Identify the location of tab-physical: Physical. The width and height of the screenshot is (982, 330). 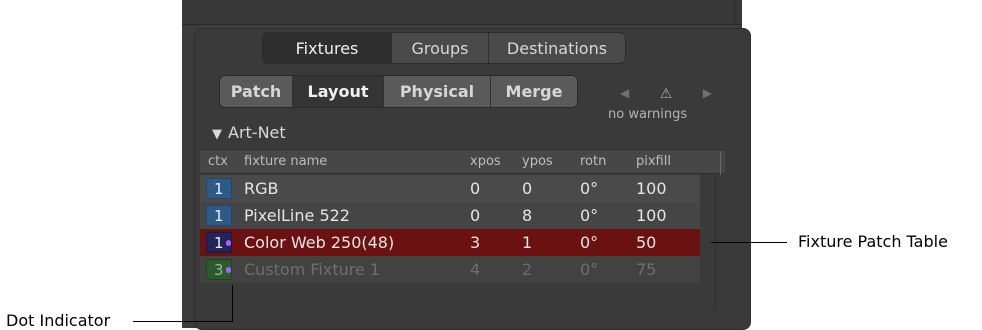
(437, 91).